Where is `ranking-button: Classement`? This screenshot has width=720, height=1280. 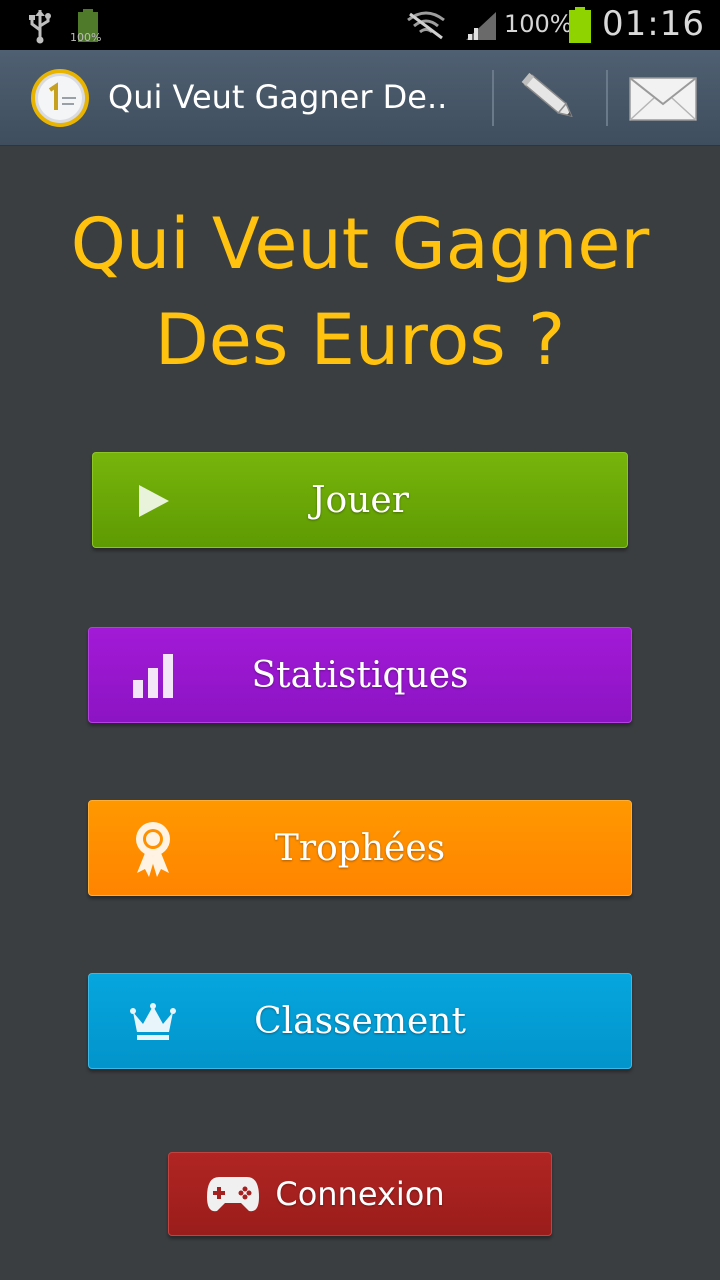 ranking-button: Classement is located at coordinates (360, 1021).